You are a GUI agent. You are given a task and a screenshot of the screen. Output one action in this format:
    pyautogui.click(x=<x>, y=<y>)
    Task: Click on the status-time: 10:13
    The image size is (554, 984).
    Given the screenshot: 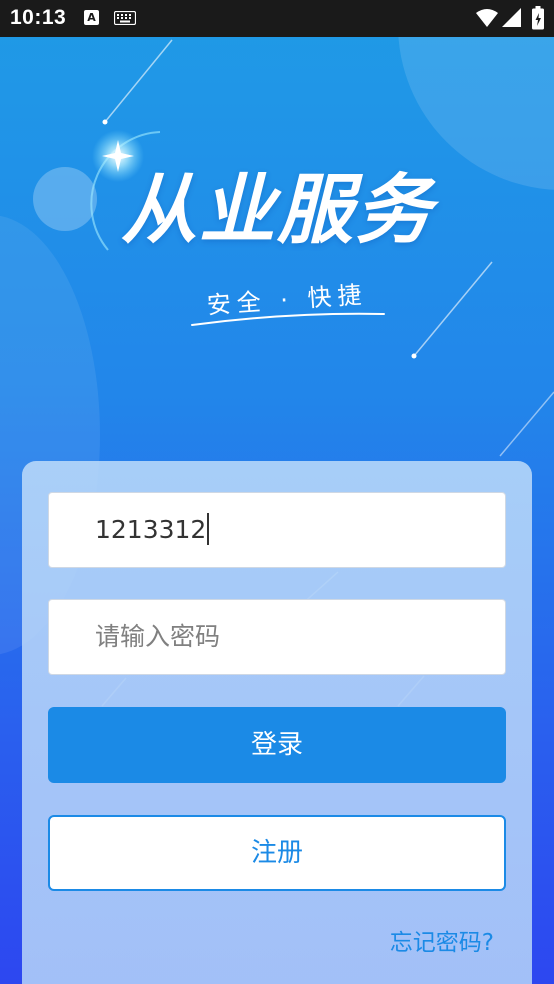 What is the action you would take?
    pyautogui.click(x=38, y=17)
    